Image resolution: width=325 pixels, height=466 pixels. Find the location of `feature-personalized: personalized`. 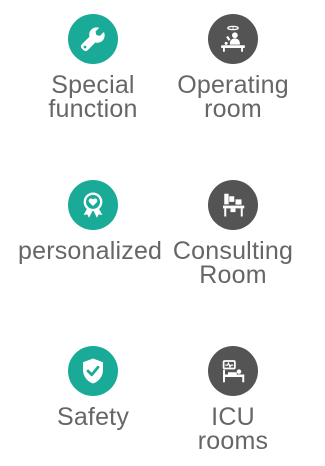

feature-personalized: personalized is located at coordinates (93, 222).